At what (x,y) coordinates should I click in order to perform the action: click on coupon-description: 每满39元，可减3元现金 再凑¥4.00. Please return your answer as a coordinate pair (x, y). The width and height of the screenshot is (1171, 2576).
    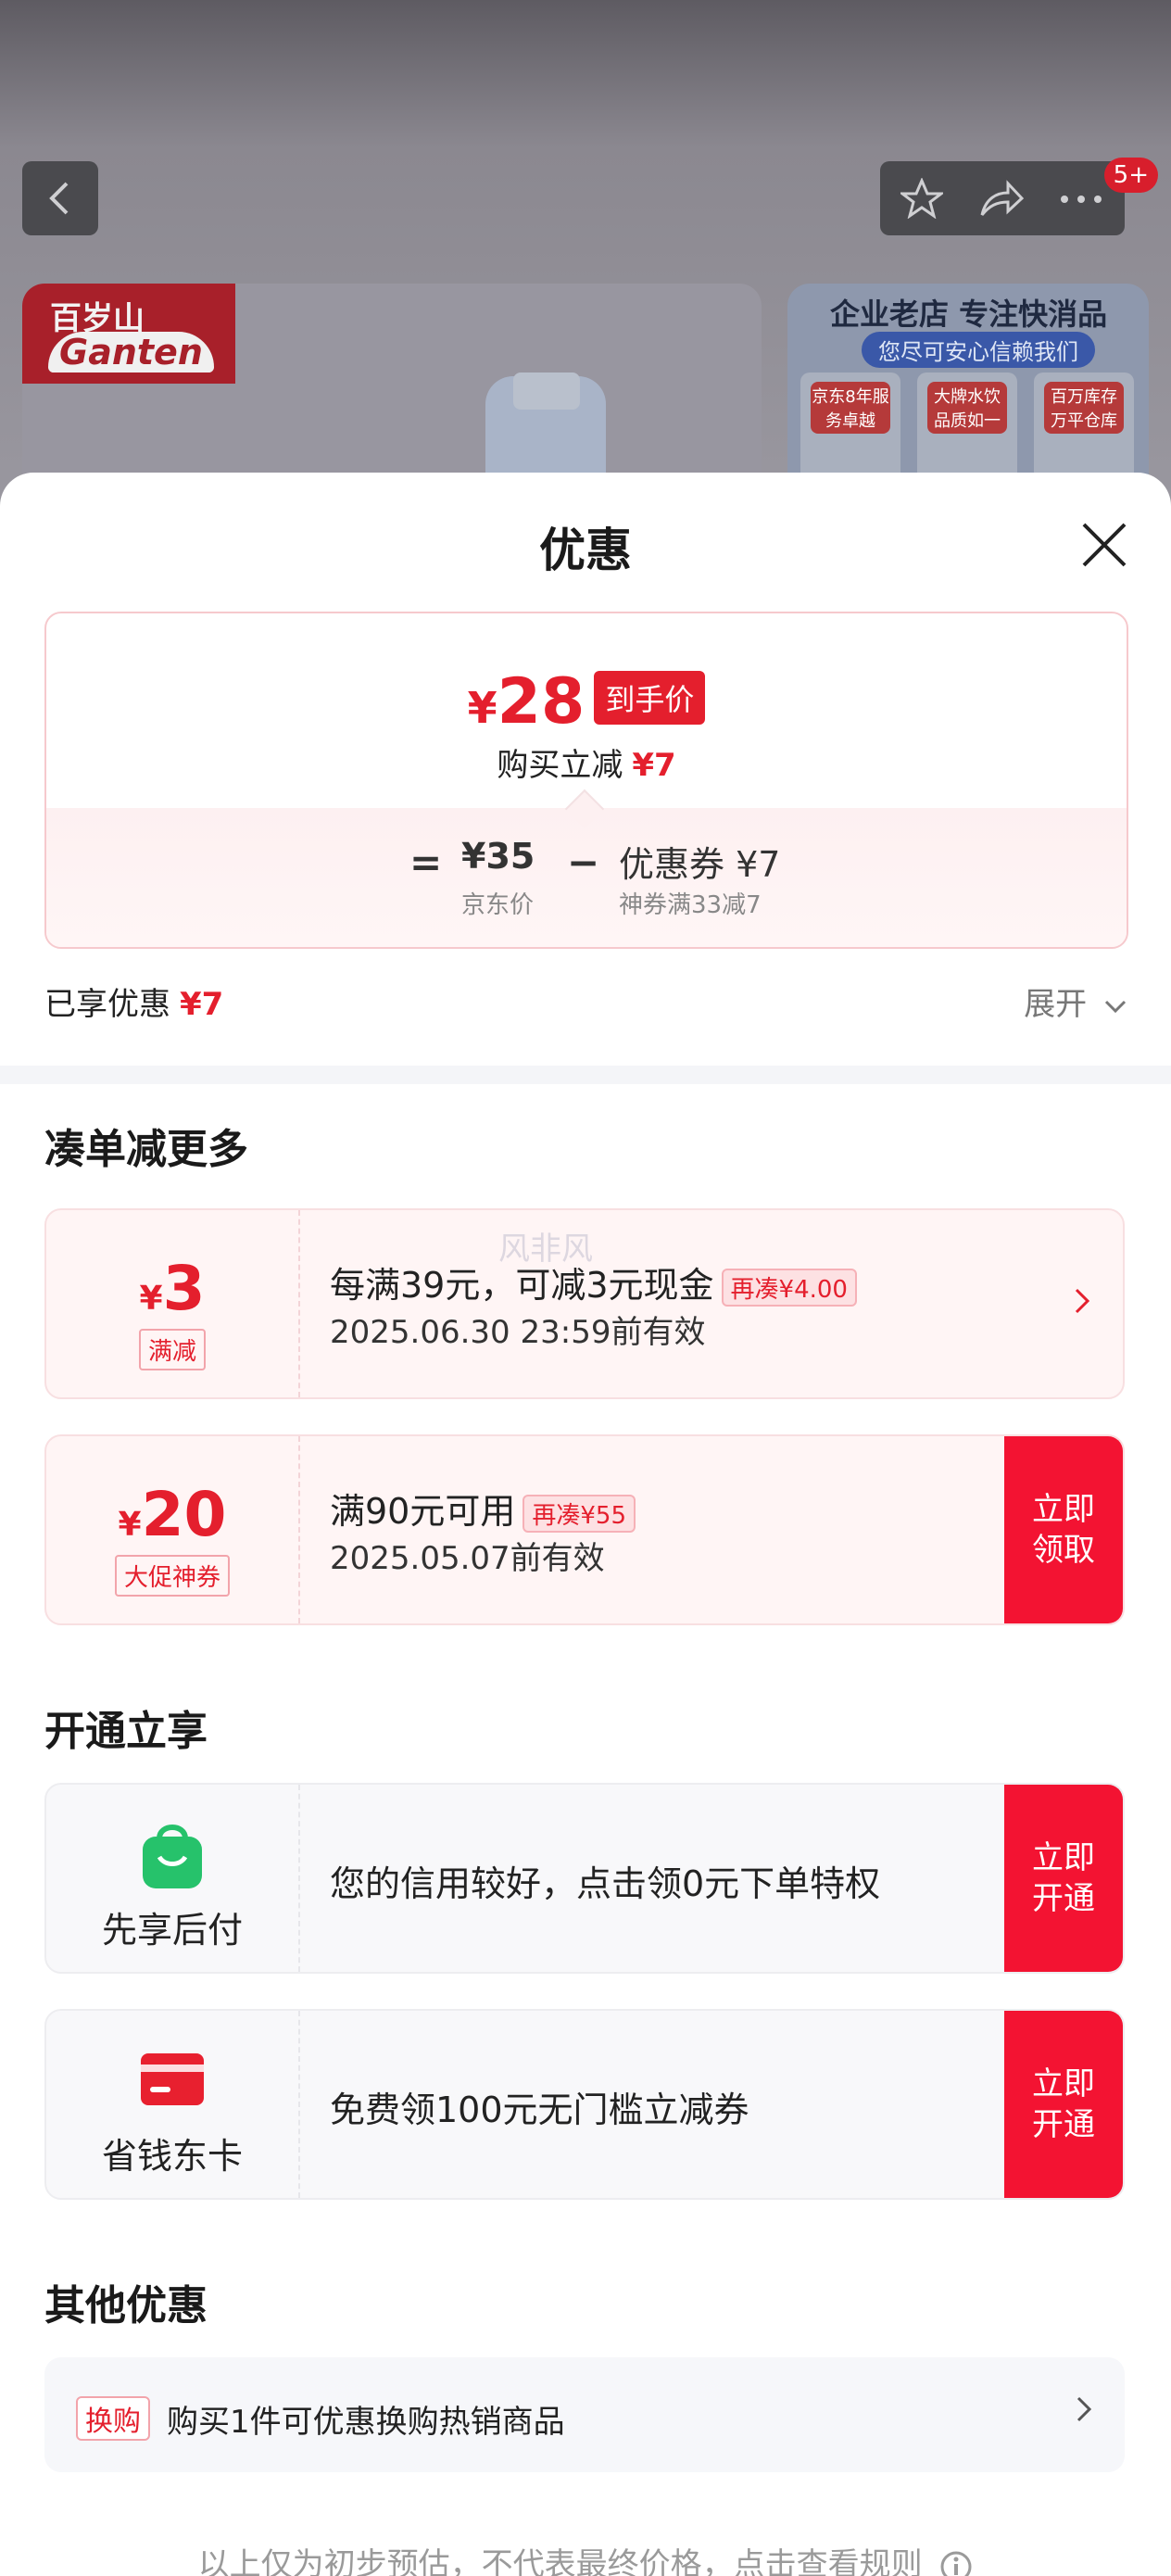
    Looking at the image, I should click on (594, 1281).